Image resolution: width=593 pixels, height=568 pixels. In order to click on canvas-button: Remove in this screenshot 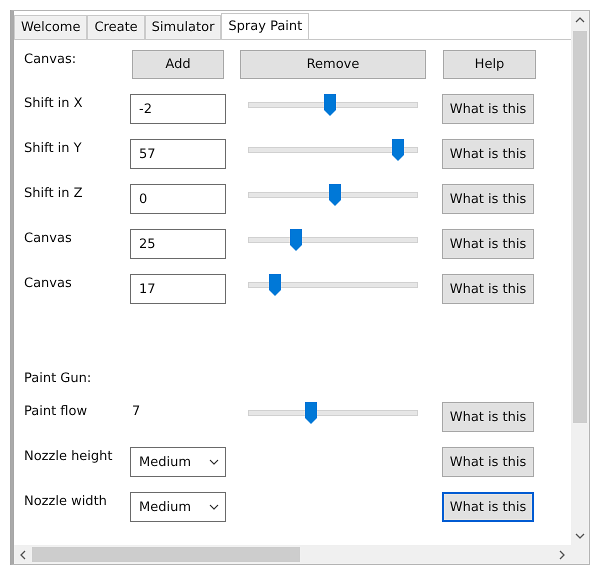, I will do `click(333, 64)`.